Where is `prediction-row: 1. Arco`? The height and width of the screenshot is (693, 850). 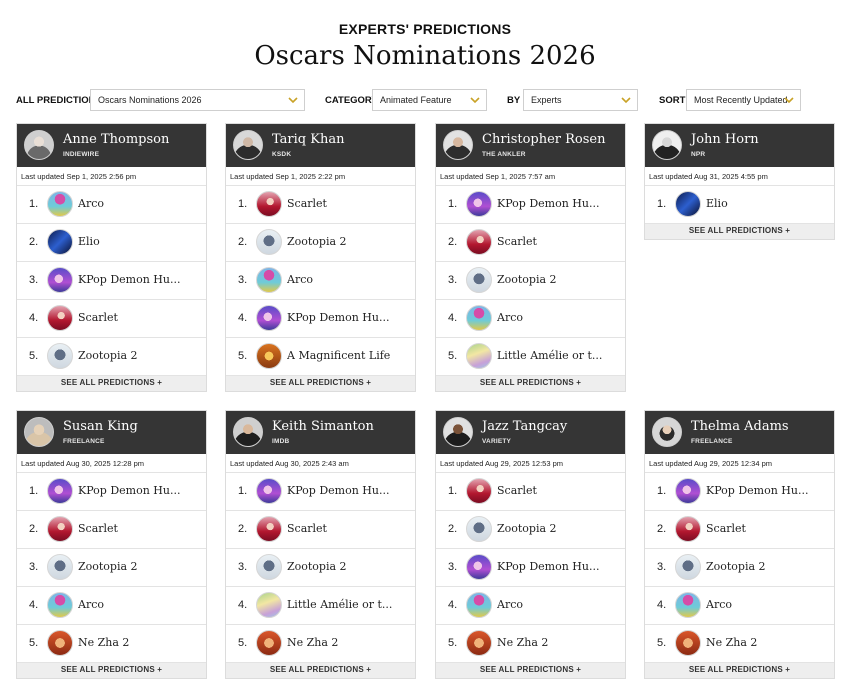
prediction-row: 1. Arco is located at coordinates (111, 205).